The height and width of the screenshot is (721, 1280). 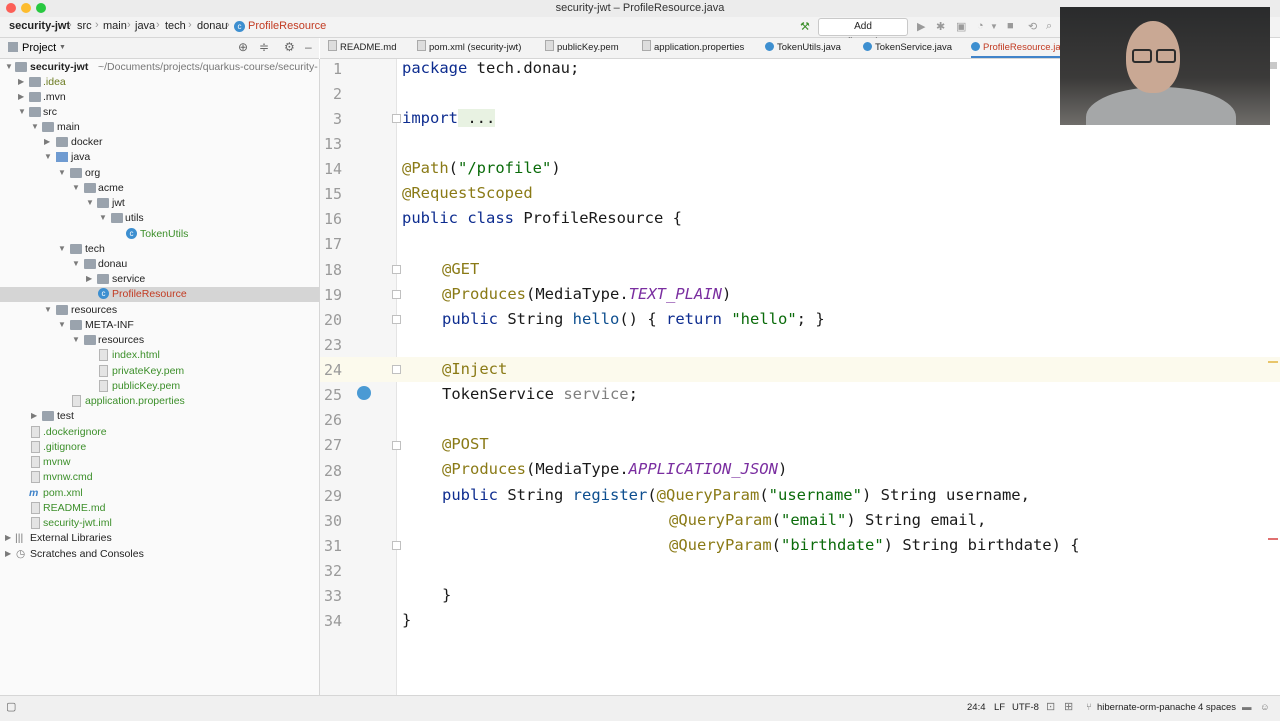 I want to click on tab-readme: README.md, so click(x=362, y=48).